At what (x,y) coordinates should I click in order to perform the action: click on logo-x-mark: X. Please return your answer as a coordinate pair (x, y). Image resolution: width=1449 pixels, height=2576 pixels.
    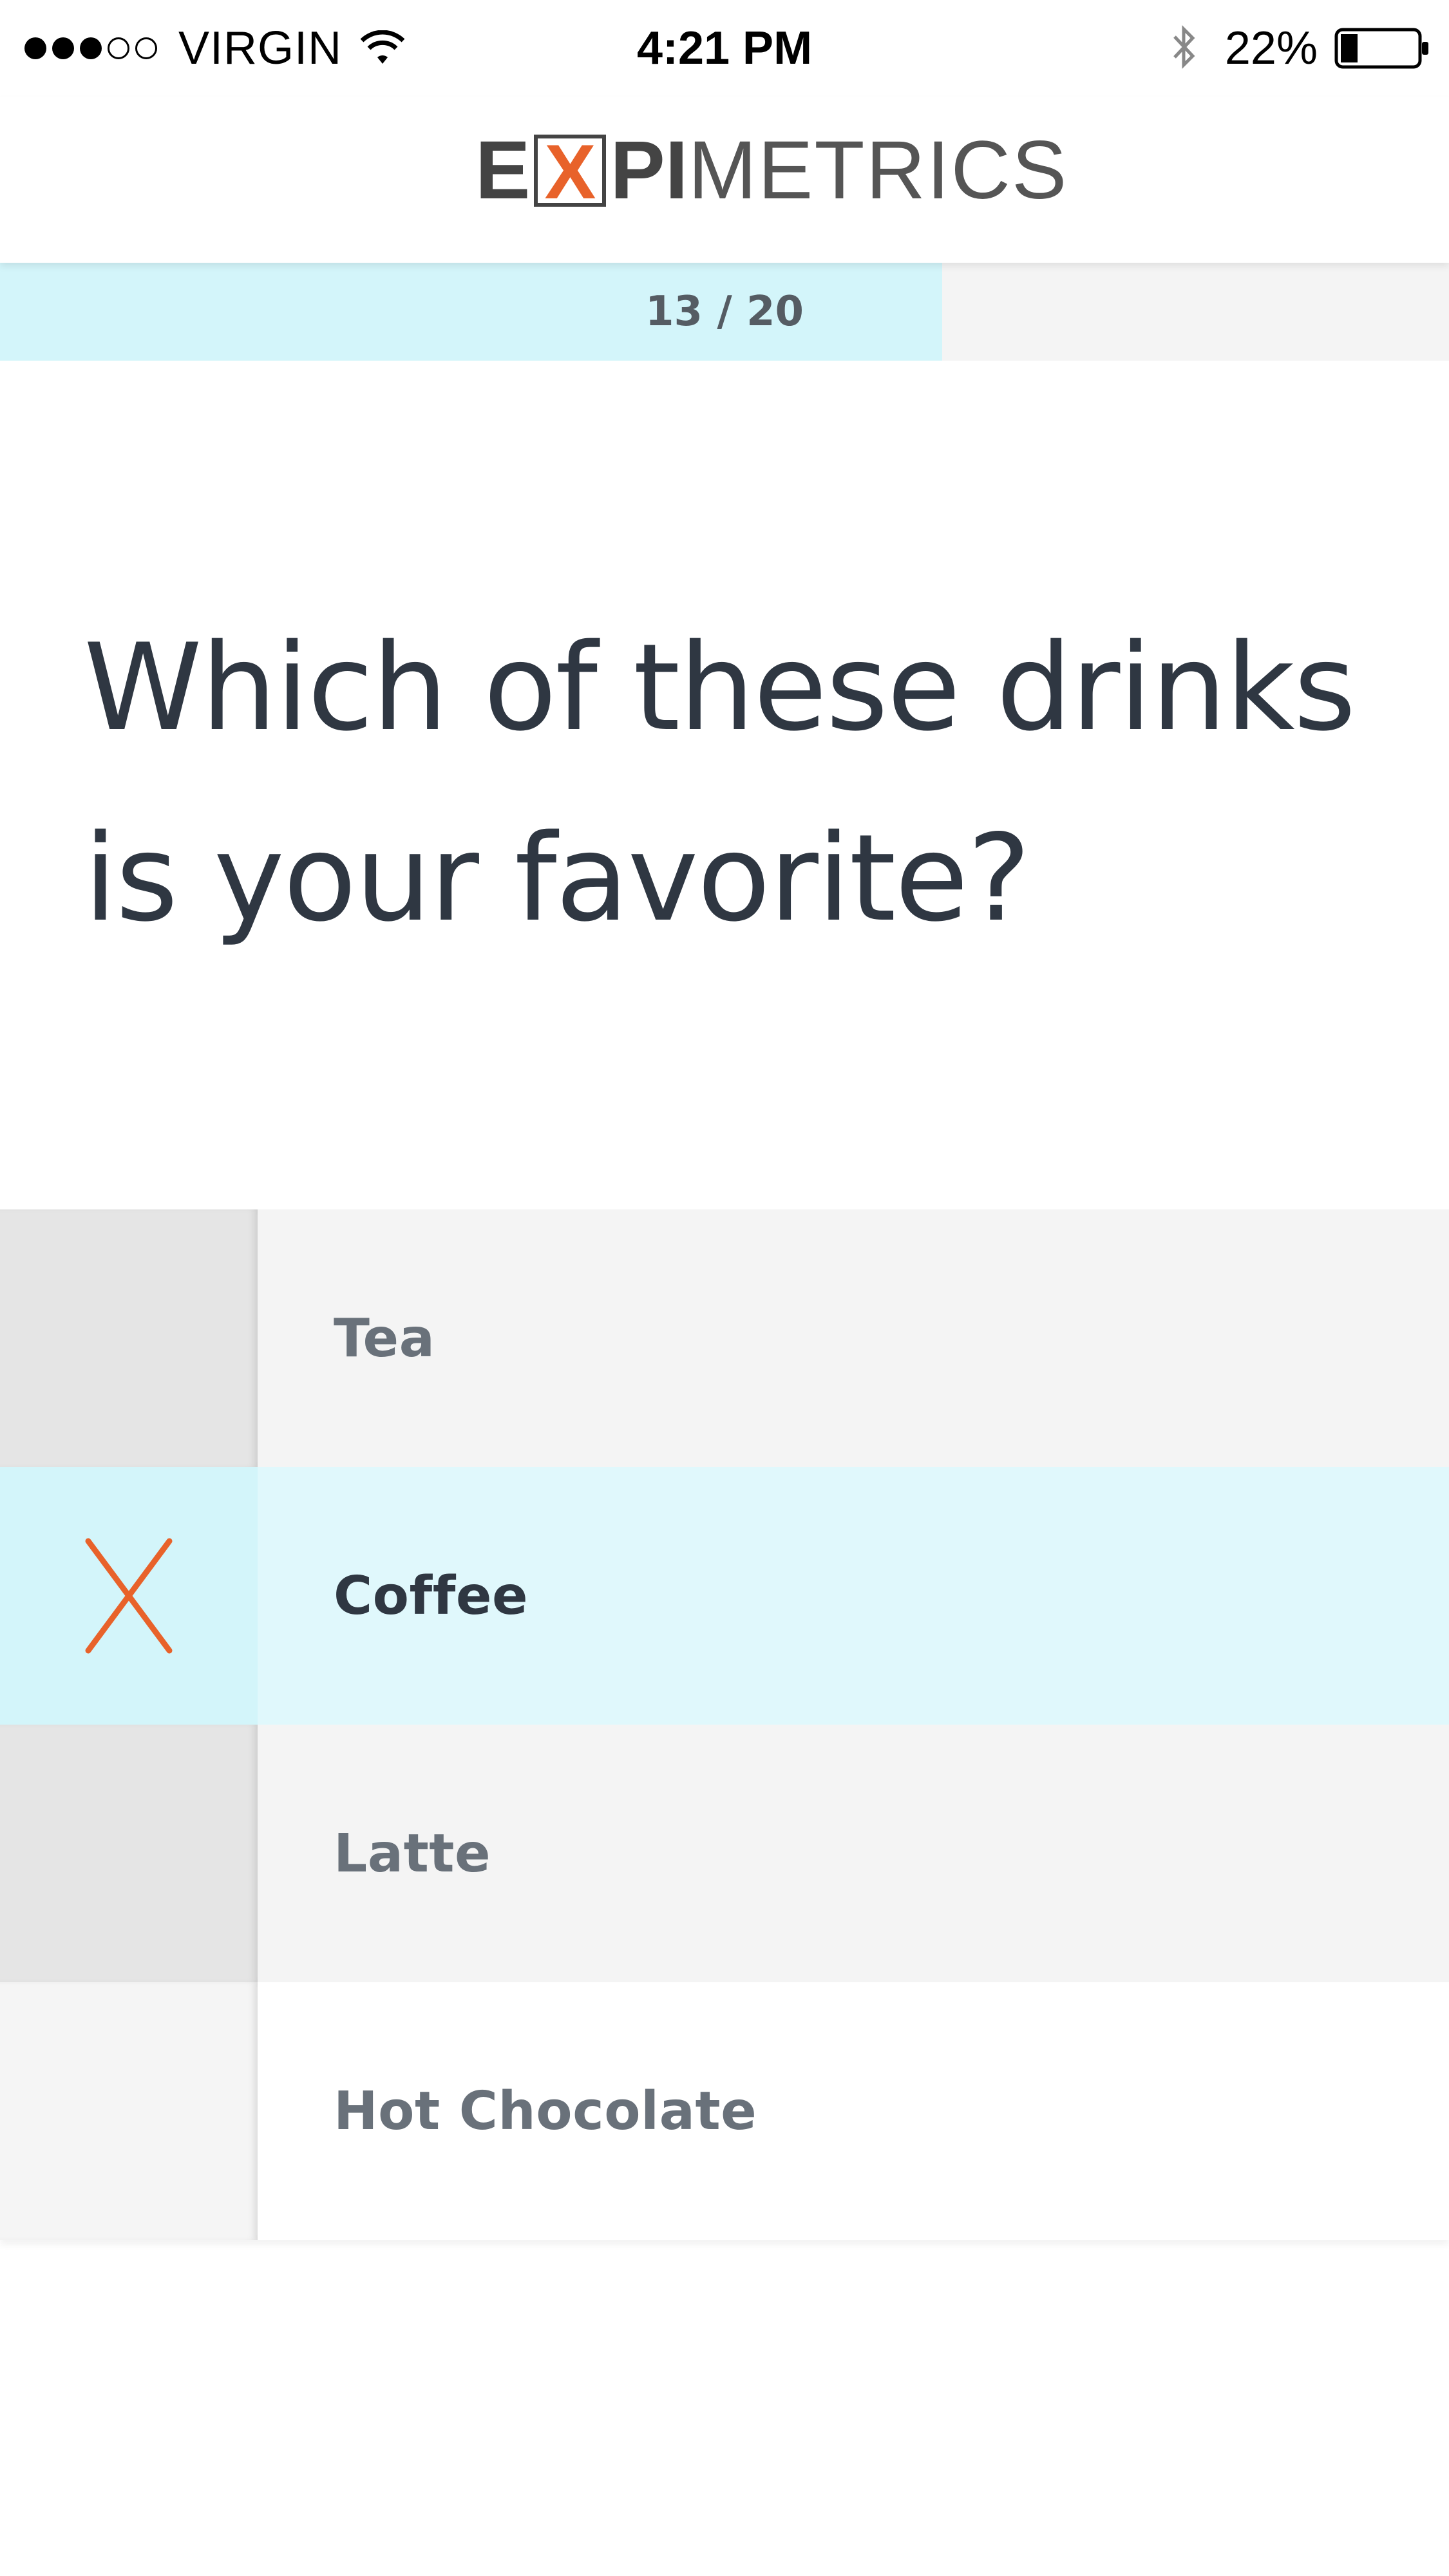
    Looking at the image, I should click on (570, 172).